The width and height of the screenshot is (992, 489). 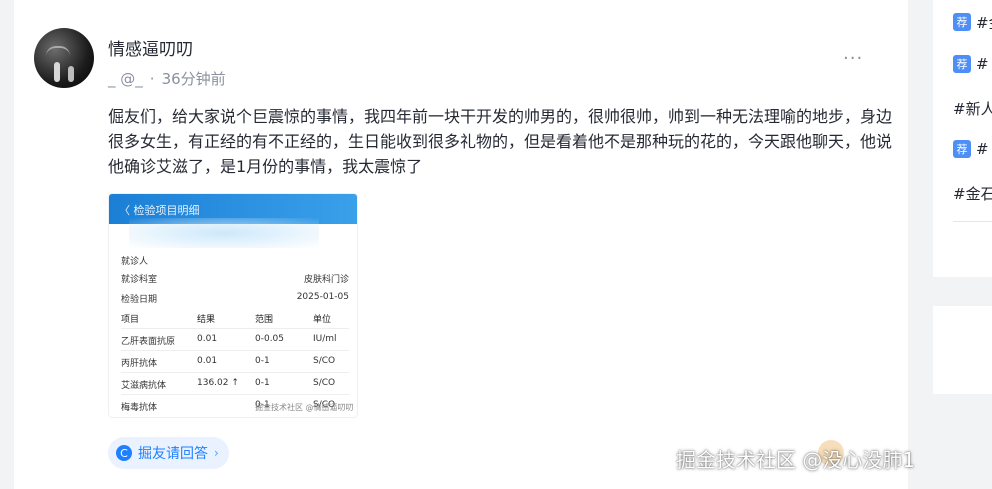 What do you see at coordinates (150, 47) in the screenshot?
I see `username: 情感逼叨叨` at bounding box center [150, 47].